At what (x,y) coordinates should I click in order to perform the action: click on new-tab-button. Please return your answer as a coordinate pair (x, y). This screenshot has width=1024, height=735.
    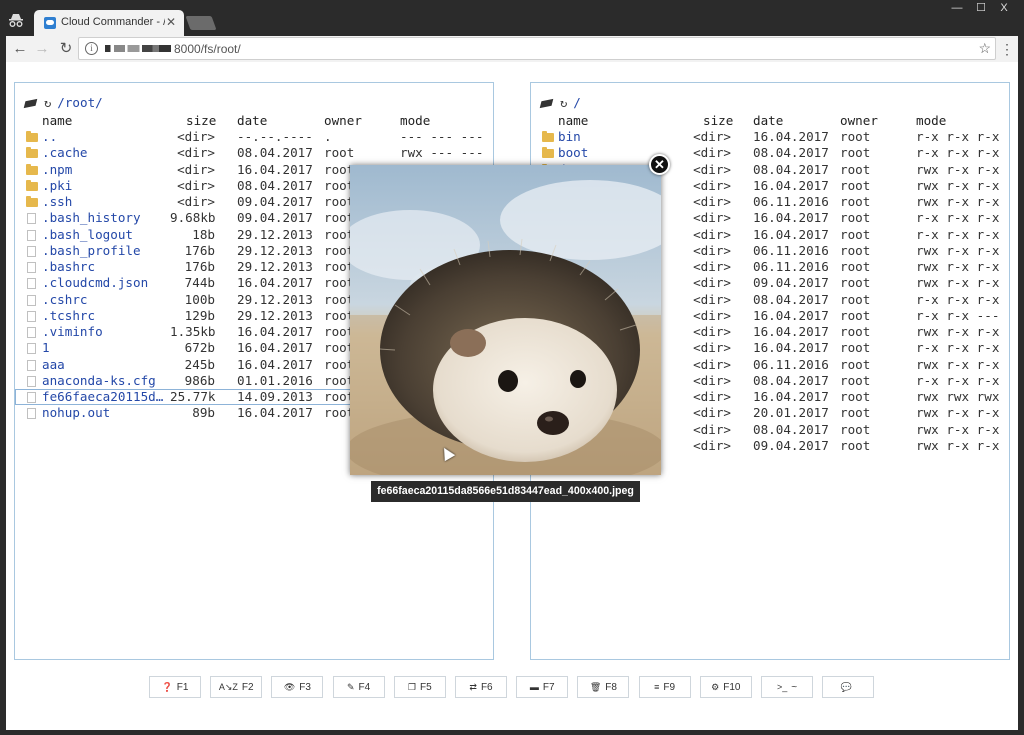
    Looking at the image, I should click on (201, 23).